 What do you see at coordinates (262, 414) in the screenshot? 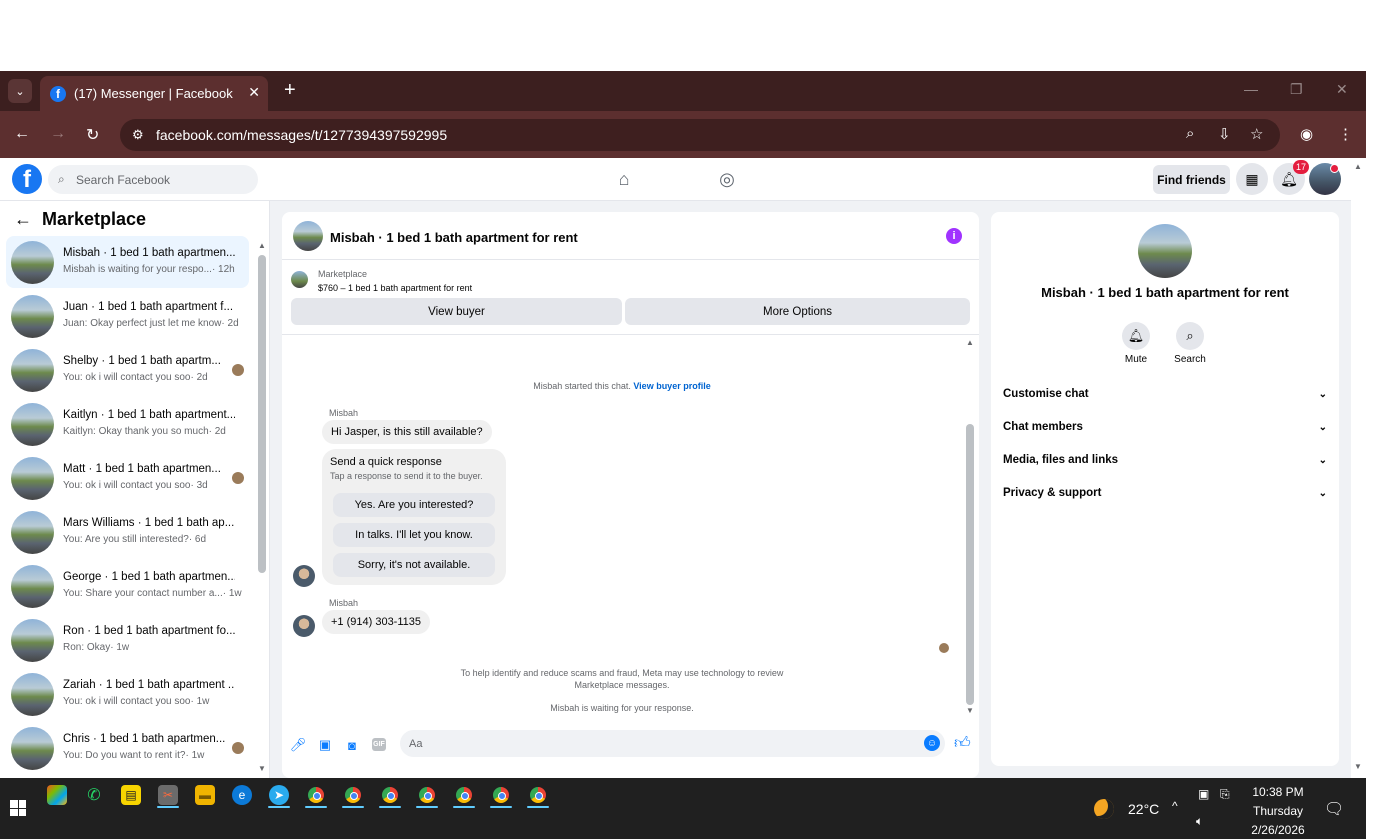
I see `sidebar-scrollbar` at bounding box center [262, 414].